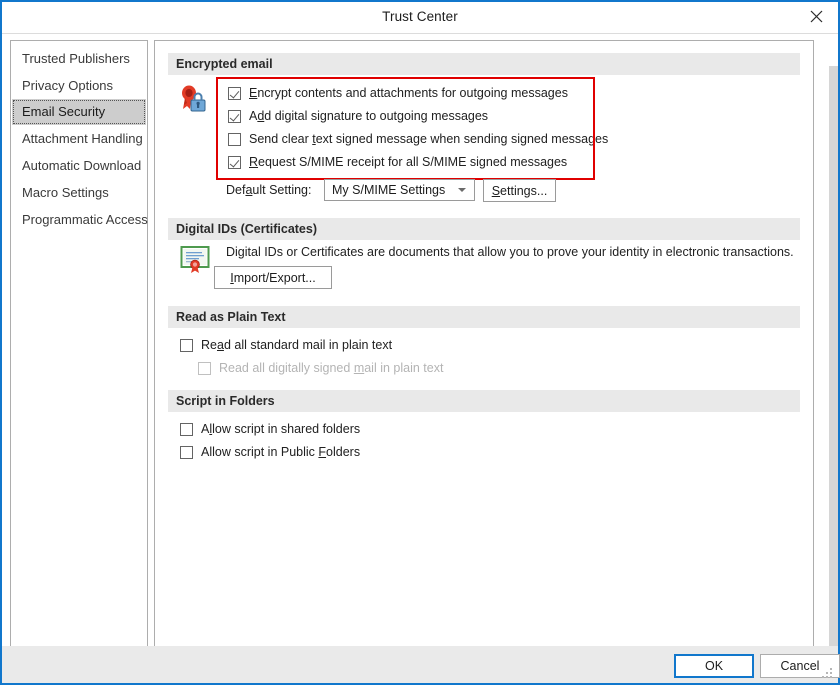 This screenshot has height=685, width=840. I want to click on default-setting-value: My S/MIME Settings, so click(389, 190).